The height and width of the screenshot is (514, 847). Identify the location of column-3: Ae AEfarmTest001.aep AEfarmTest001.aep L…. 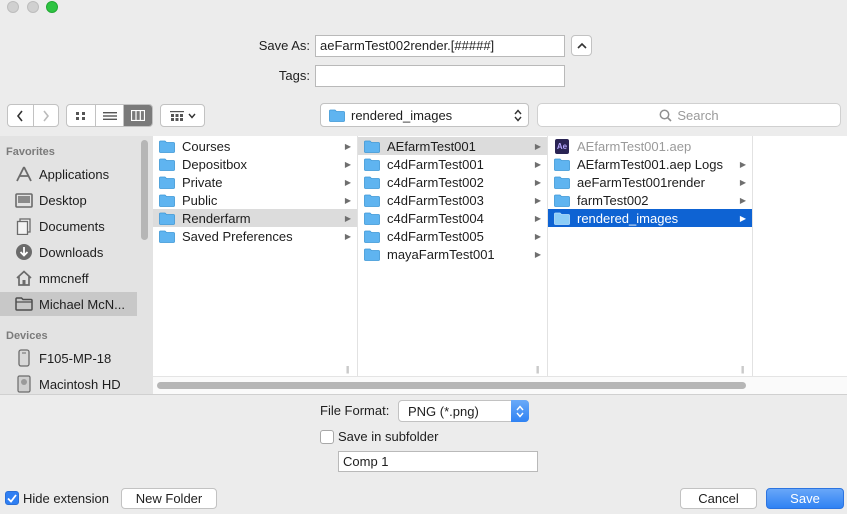
(650, 256).